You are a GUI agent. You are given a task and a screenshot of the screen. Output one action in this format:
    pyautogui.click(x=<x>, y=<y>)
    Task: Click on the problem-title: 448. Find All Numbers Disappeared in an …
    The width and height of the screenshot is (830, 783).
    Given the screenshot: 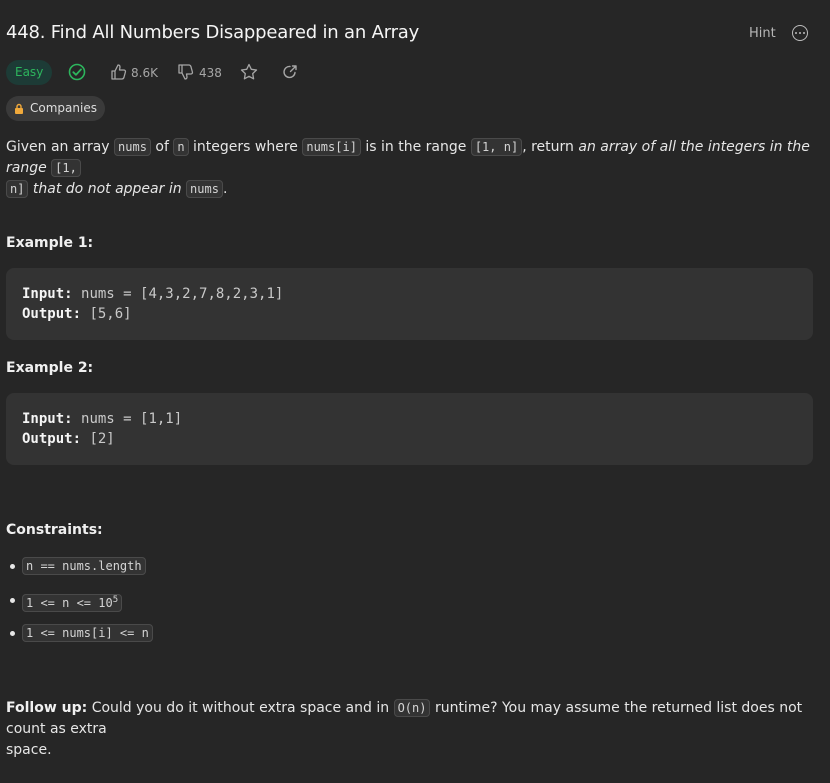 What is the action you would take?
    pyautogui.click(x=213, y=32)
    